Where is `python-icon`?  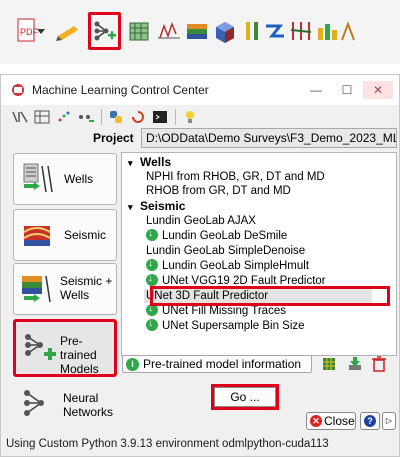
python-icon is located at coordinates (116, 117).